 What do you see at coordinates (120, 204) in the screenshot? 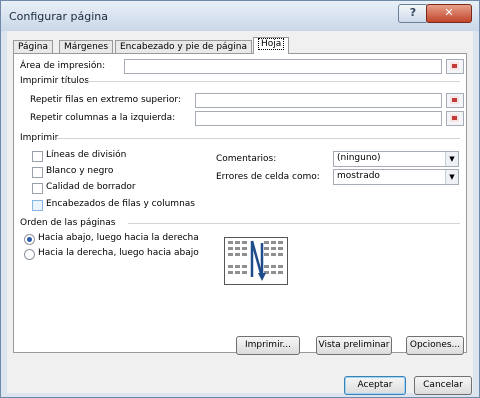
I see `row-col-headings-label: Encabezados de filas y columnas` at bounding box center [120, 204].